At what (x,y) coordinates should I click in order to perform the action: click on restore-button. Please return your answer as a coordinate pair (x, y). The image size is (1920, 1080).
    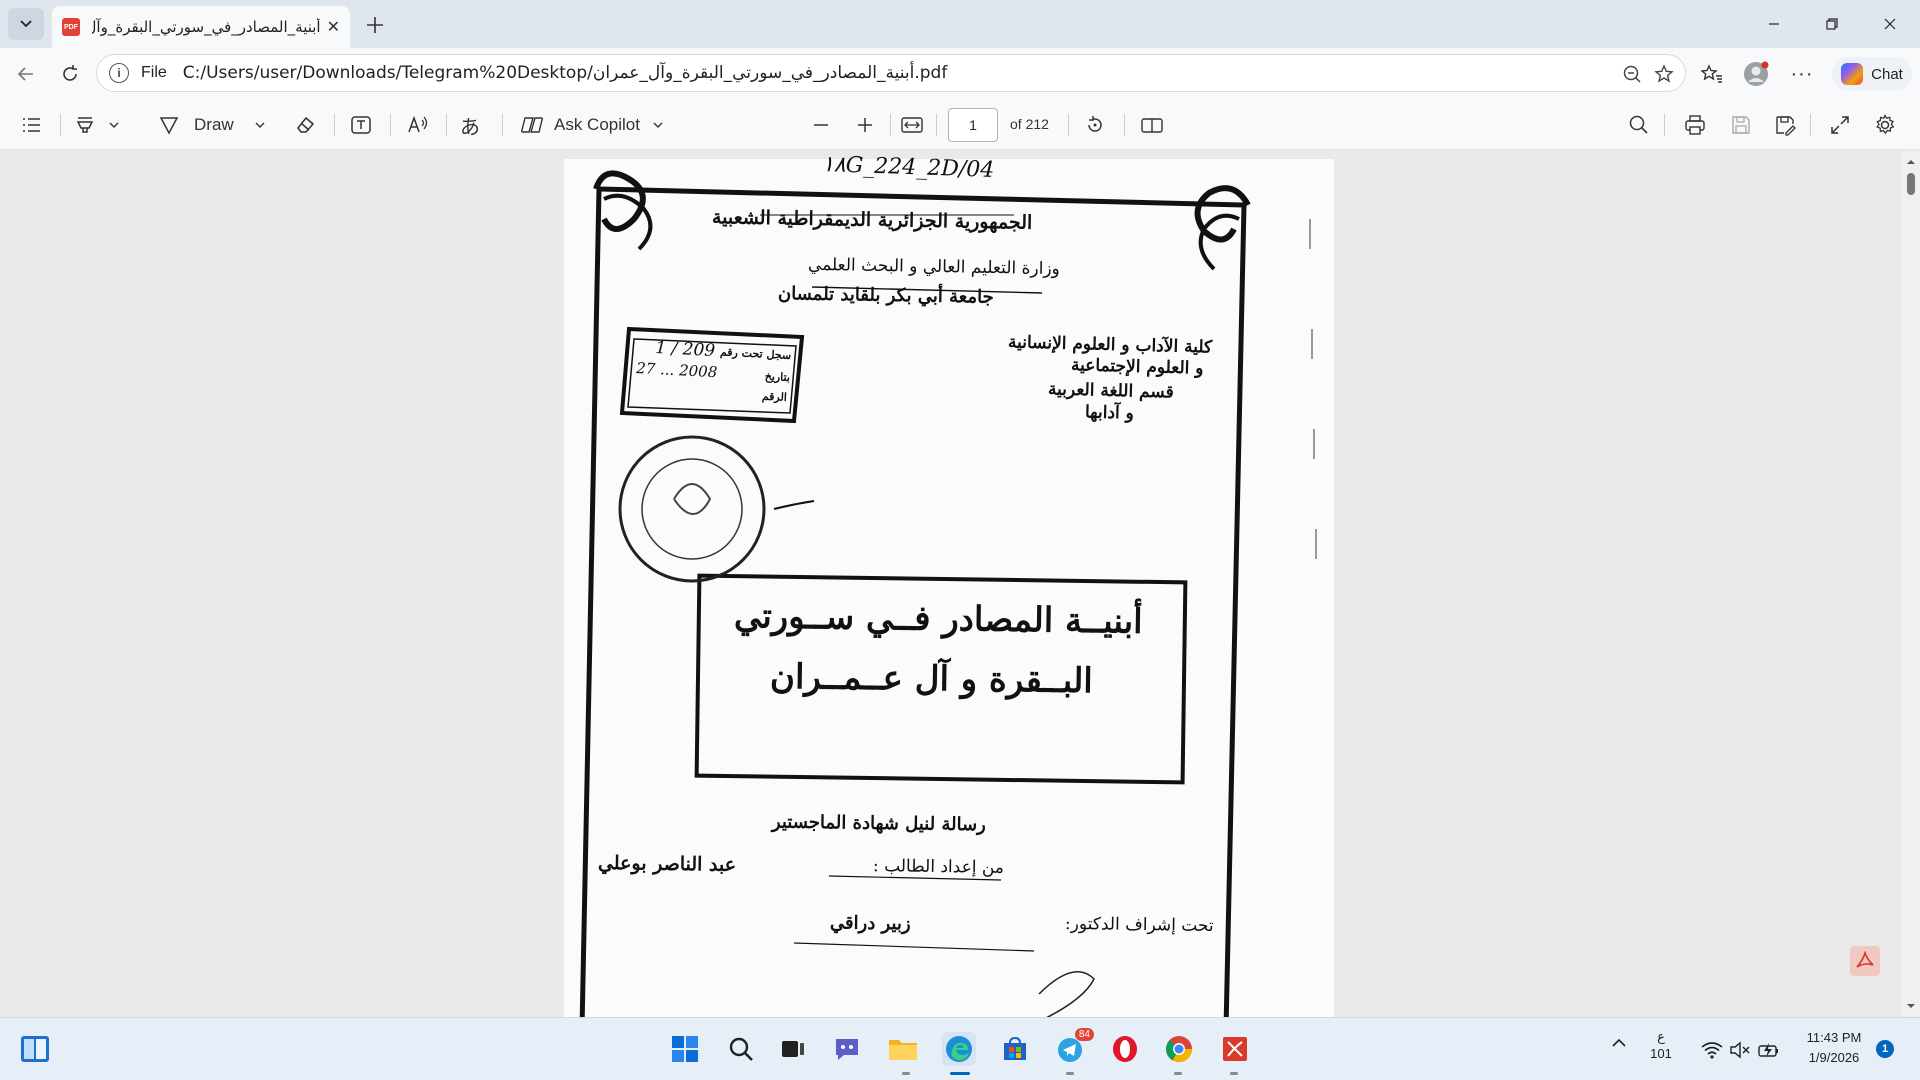
    Looking at the image, I should click on (1832, 24).